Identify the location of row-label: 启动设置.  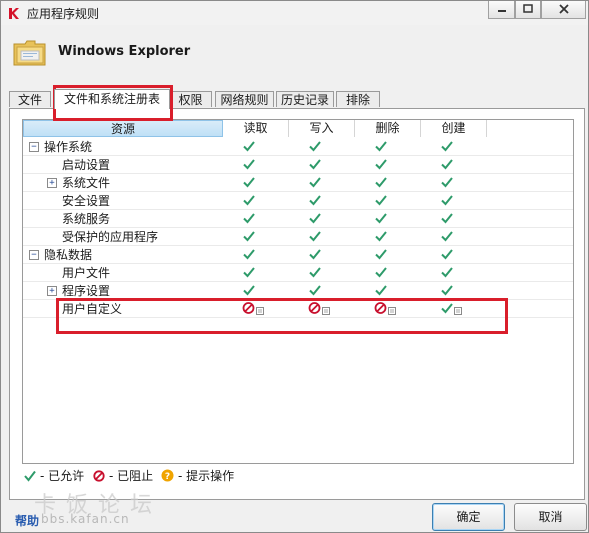
(86, 165).